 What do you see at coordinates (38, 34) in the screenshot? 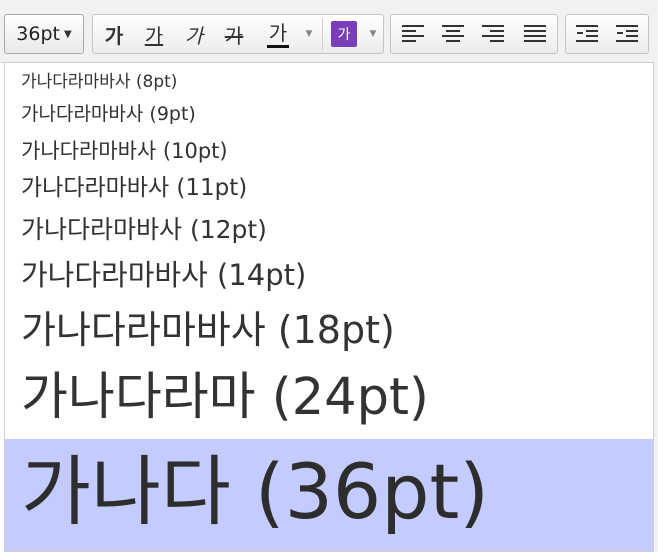
I see `font-size-value: 36pt` at bounding box center [38, 34].